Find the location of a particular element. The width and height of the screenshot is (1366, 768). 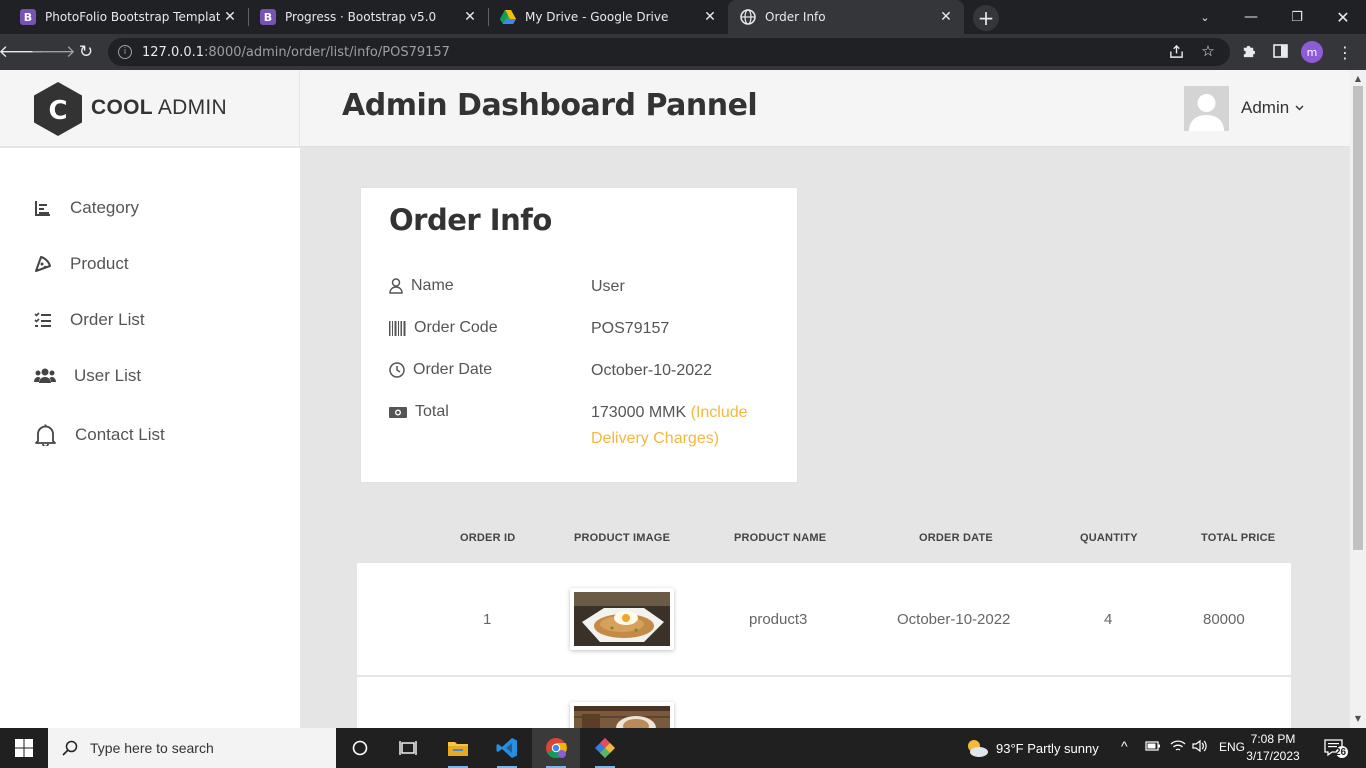

battery-icon is located at coordinates (1153, 747).